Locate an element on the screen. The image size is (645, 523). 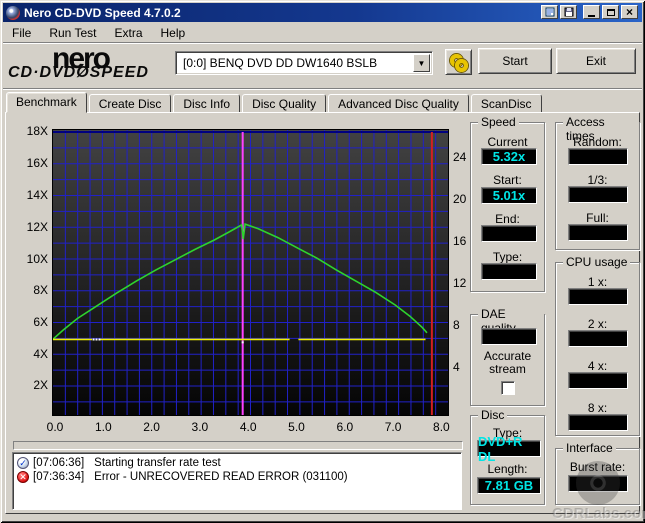
x-axis-label: 8.0 is located at coordinates (441, 427).